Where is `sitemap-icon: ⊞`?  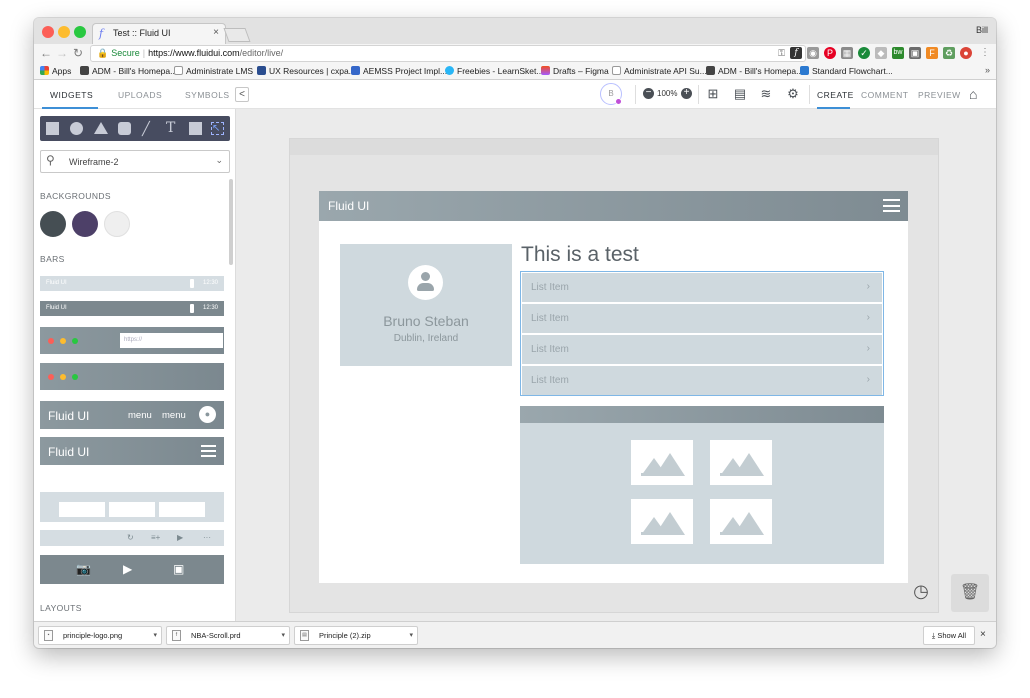
sitemap-icon: ⊞ is located at coordinates (713, 94).